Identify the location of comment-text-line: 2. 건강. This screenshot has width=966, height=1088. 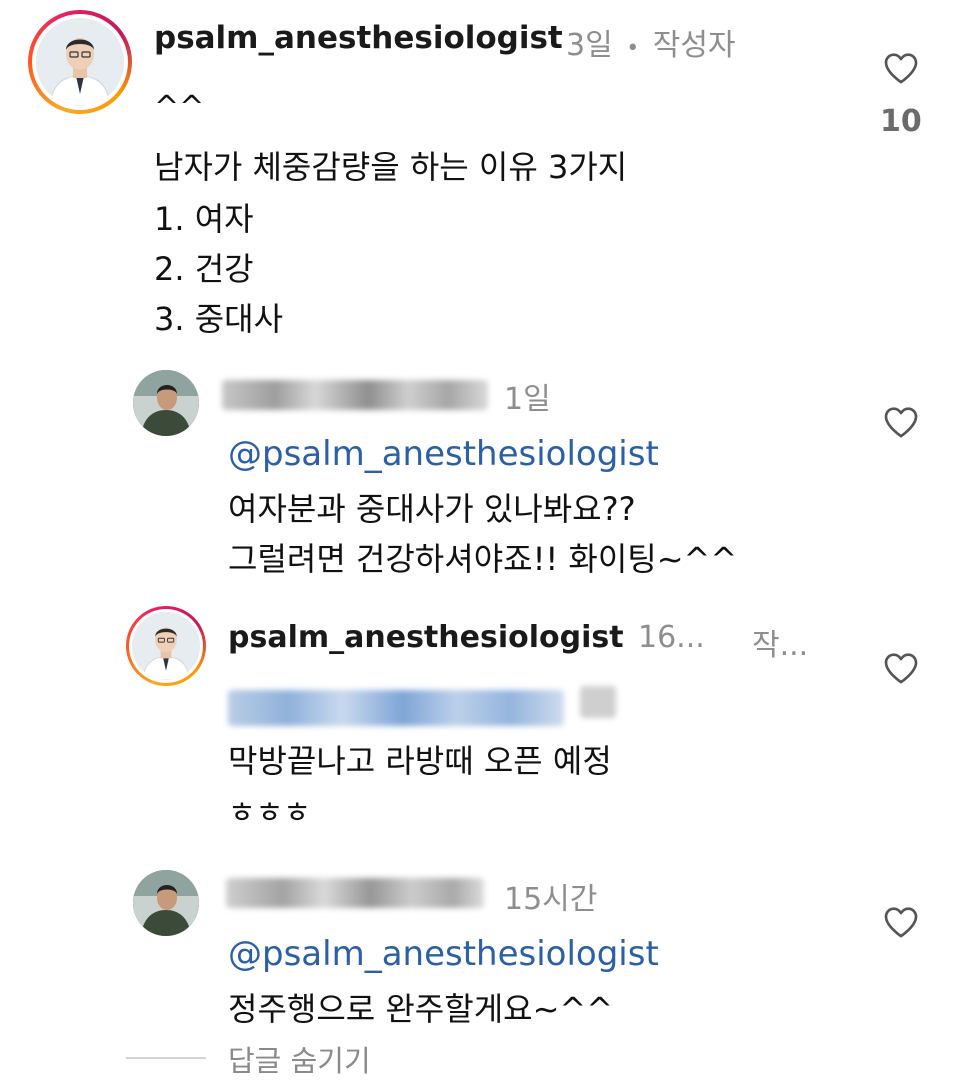
(204, 269).